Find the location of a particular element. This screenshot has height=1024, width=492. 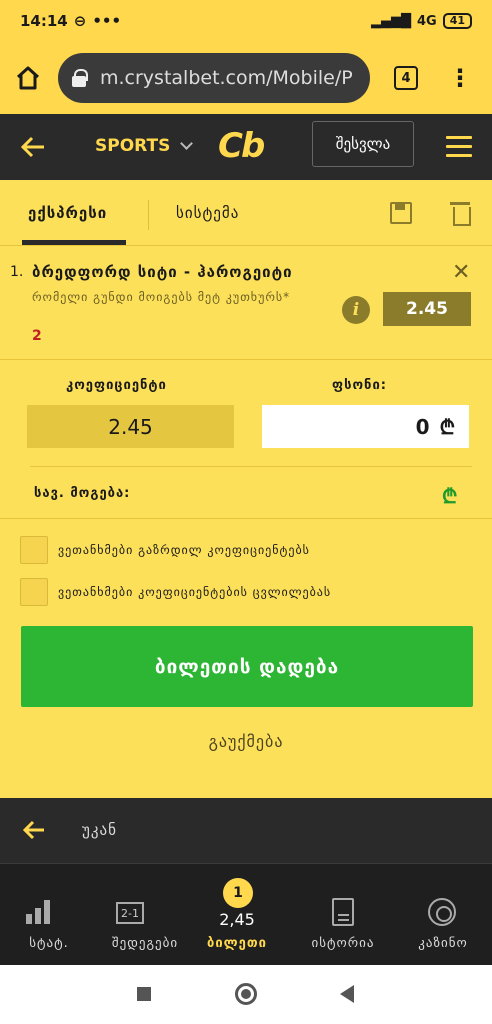

system-navigation-bar is located at coordinates (246, 994).